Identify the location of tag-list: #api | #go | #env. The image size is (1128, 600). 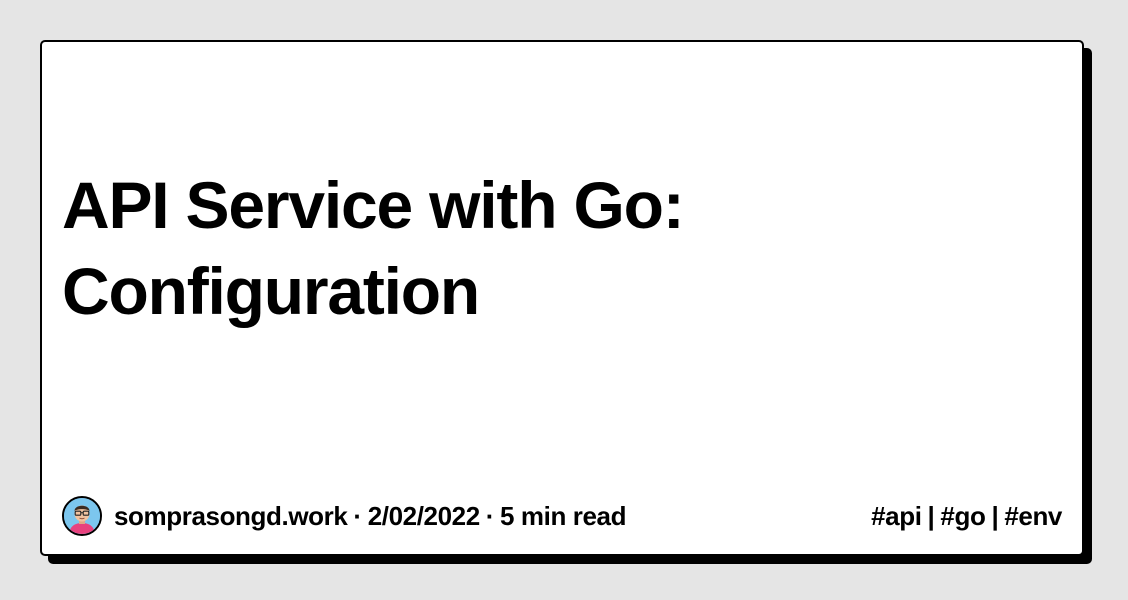
(966, 516).